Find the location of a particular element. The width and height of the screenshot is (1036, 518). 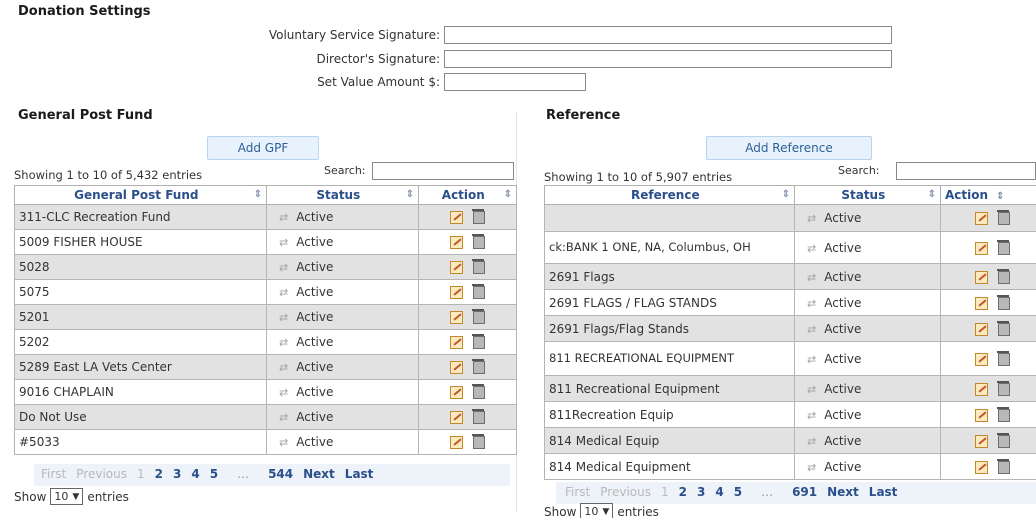

gpf-col-action: Action ⇕ is located at coordinates (467, 195).